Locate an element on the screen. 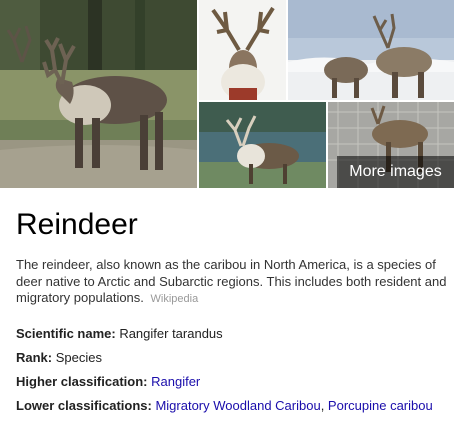  fact-label: Higher classification: is located at coordinates (82, 381).